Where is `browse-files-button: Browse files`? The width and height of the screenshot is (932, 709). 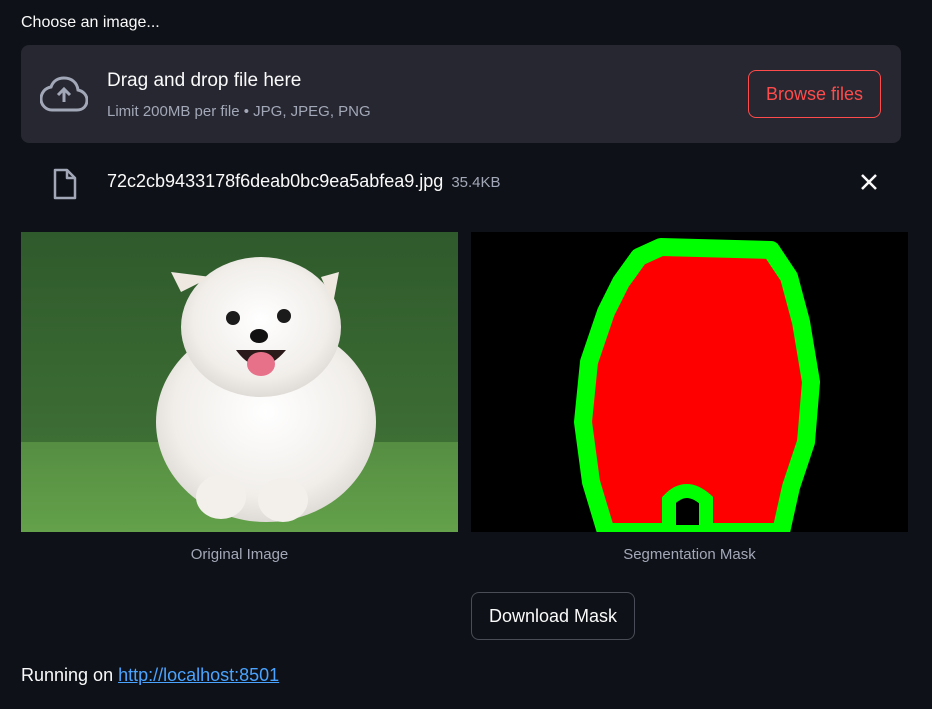
browse-files-button: Browse files is located at coordinates (814, 94).